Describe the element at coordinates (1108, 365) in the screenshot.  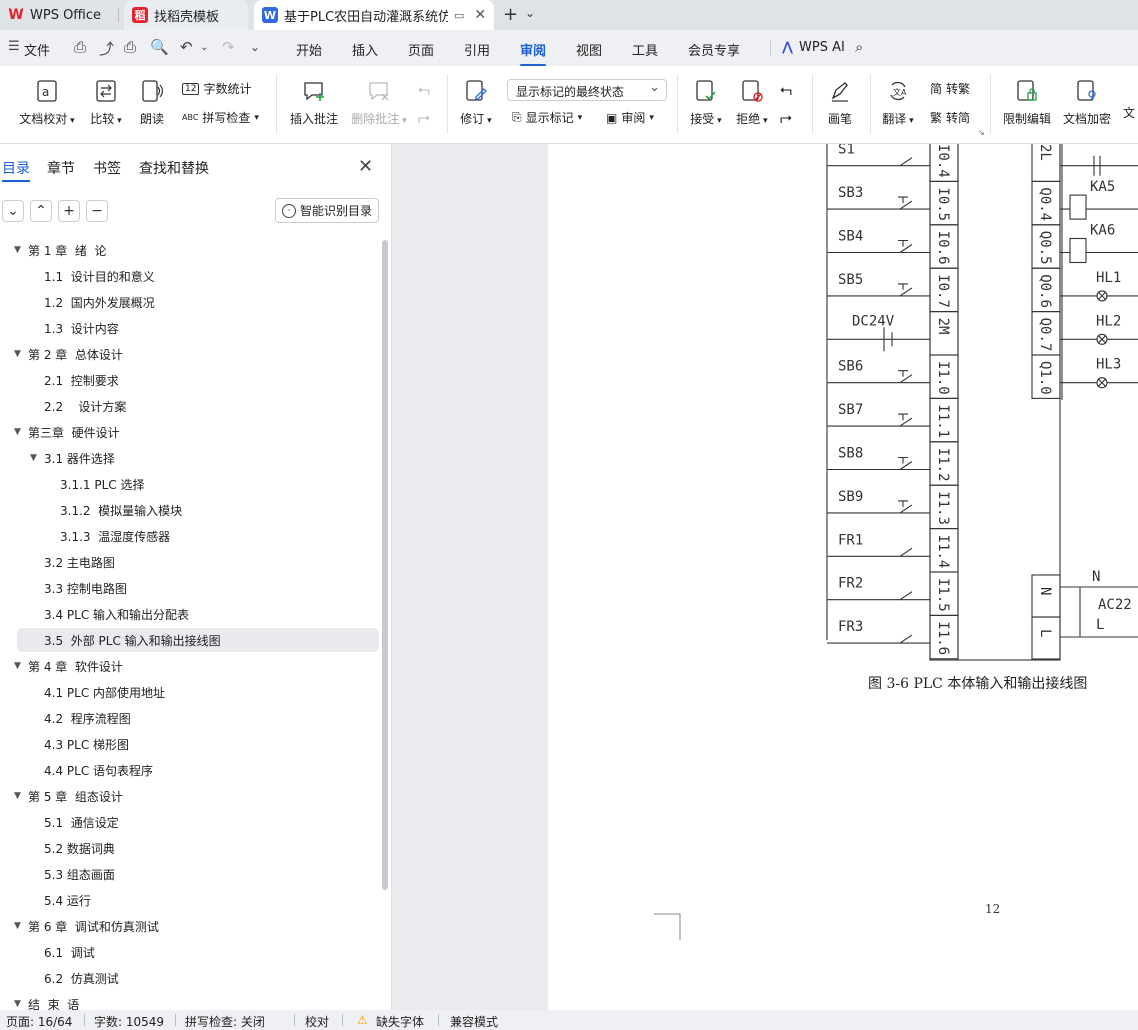
I see `output-device-label: HL3` at that location.